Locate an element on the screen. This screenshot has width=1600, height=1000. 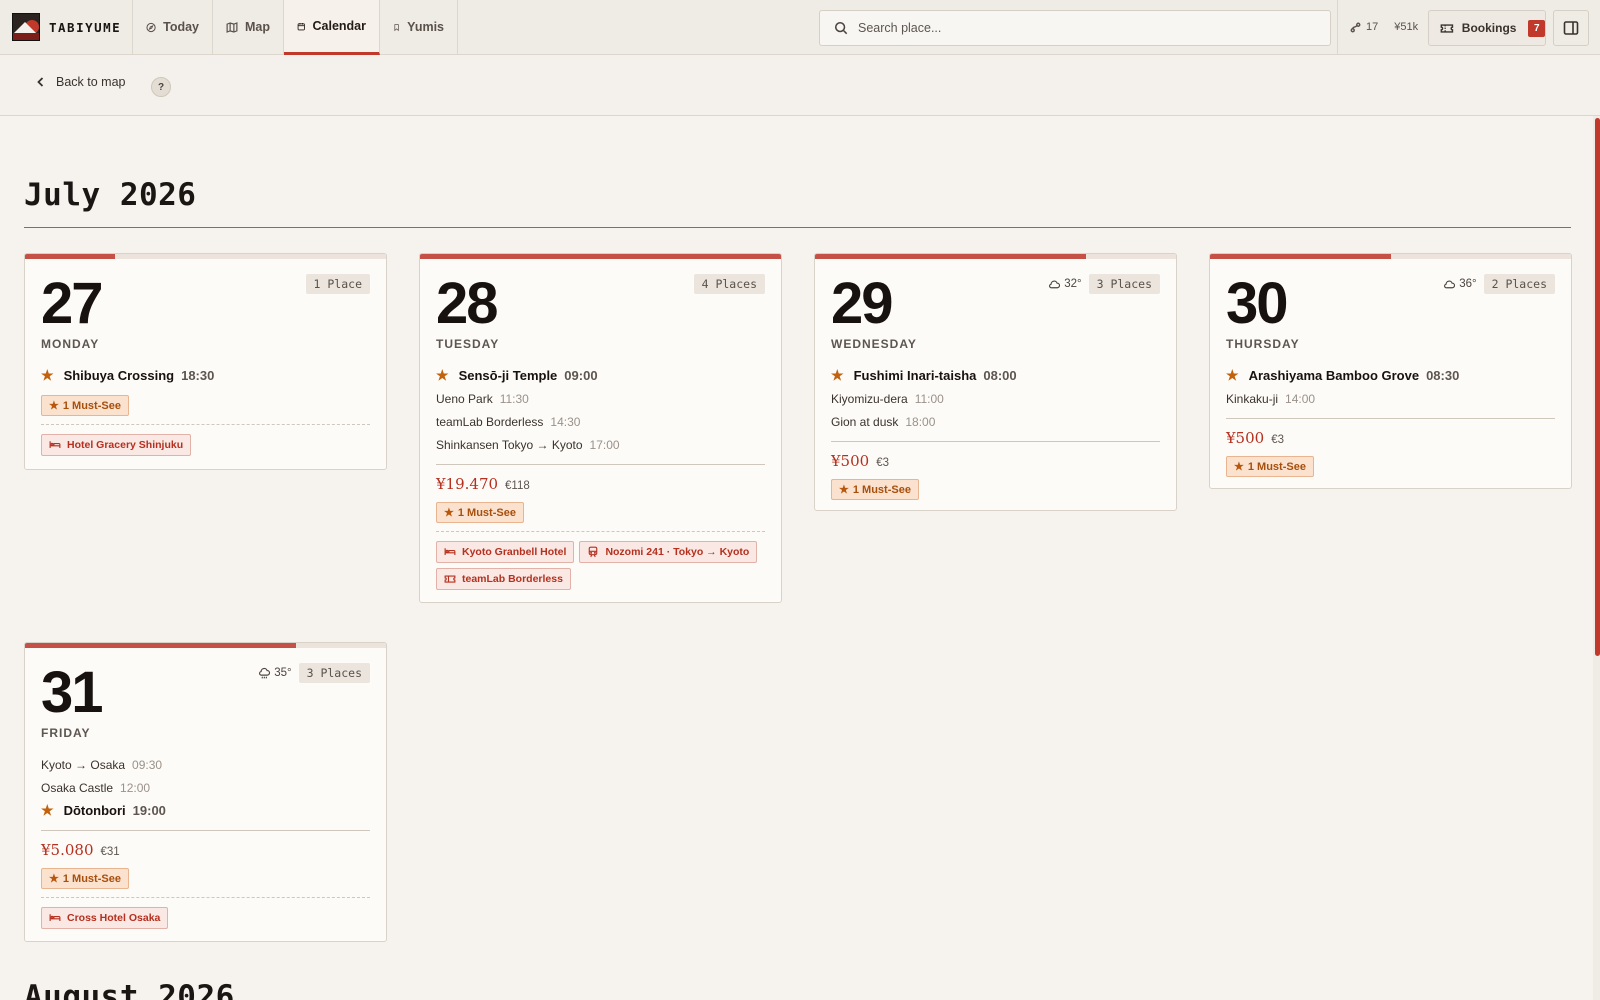
search-input is located at coordinates (1078, 28).